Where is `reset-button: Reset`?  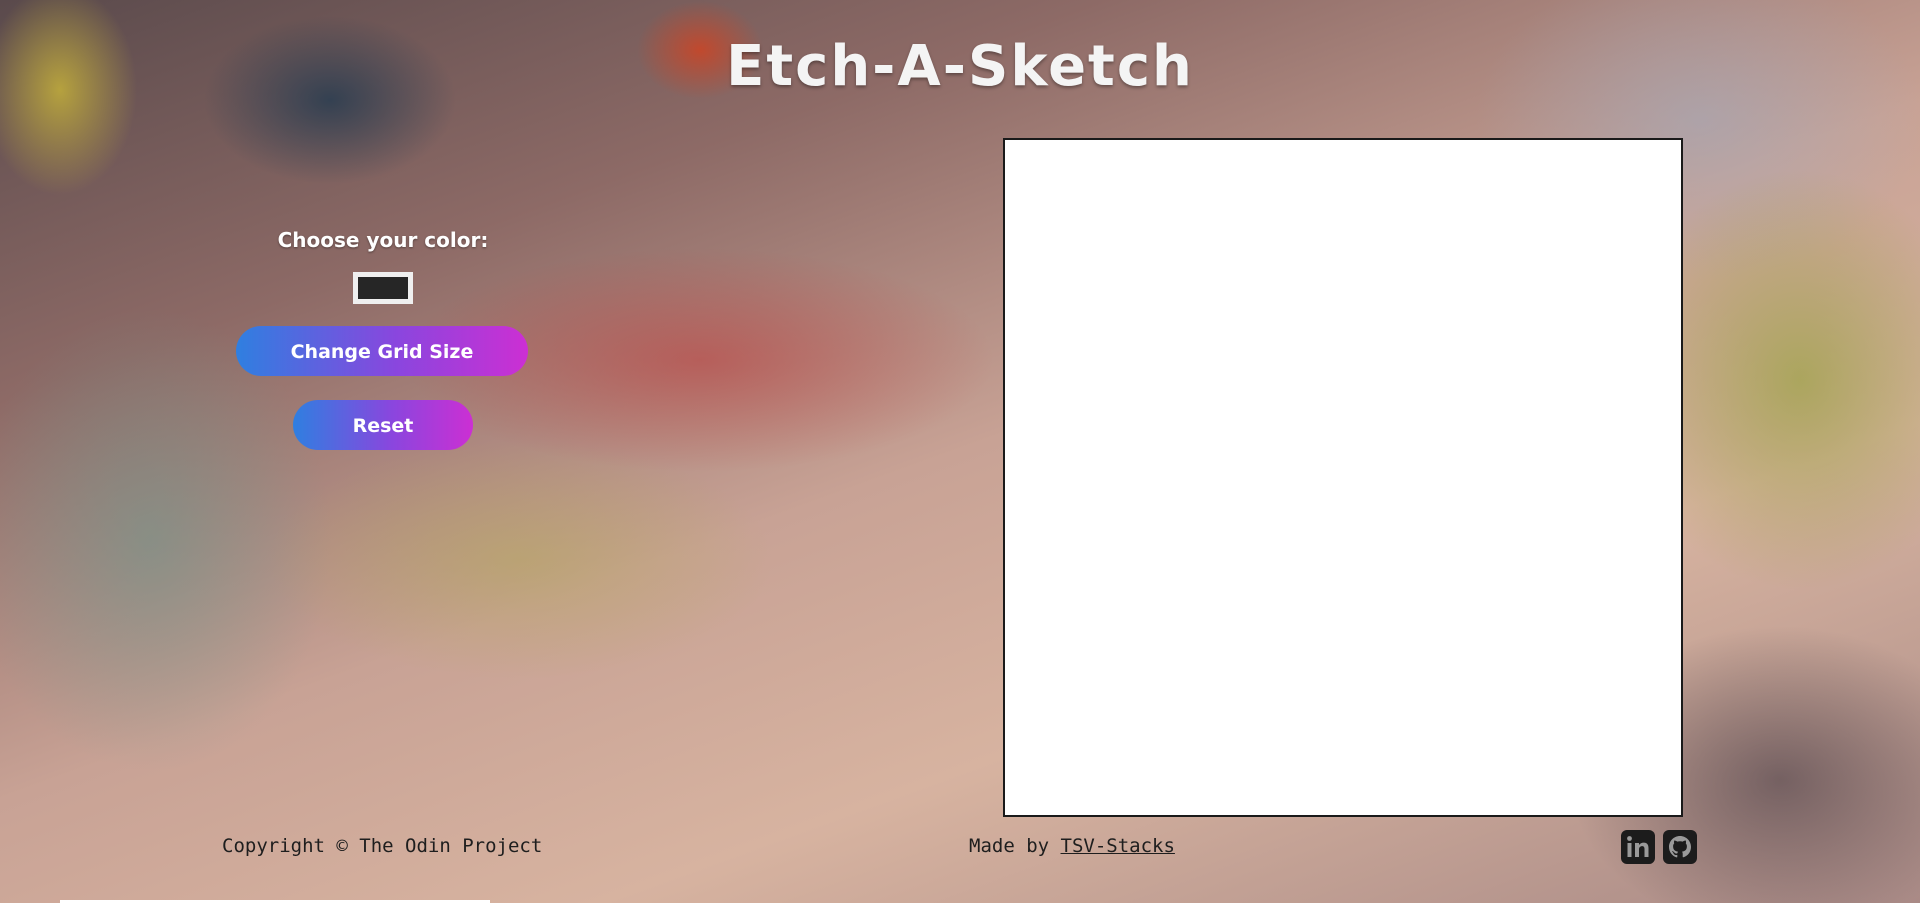
reset-button: Reset is located at coordinates (383, 425).